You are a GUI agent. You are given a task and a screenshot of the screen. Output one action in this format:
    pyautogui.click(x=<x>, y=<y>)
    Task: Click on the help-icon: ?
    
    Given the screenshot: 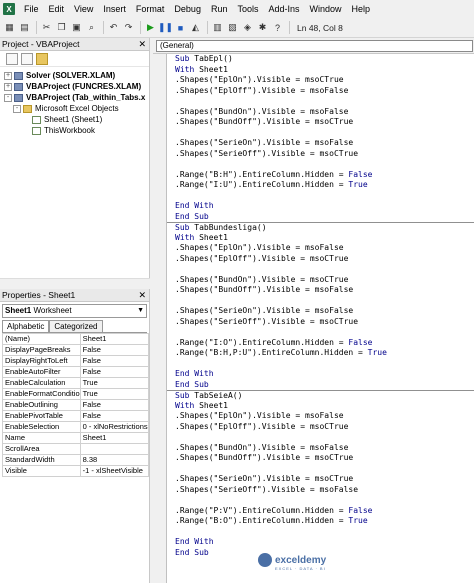 What is the action you would take?
    pyautogui.click(x=277, y=27)
    